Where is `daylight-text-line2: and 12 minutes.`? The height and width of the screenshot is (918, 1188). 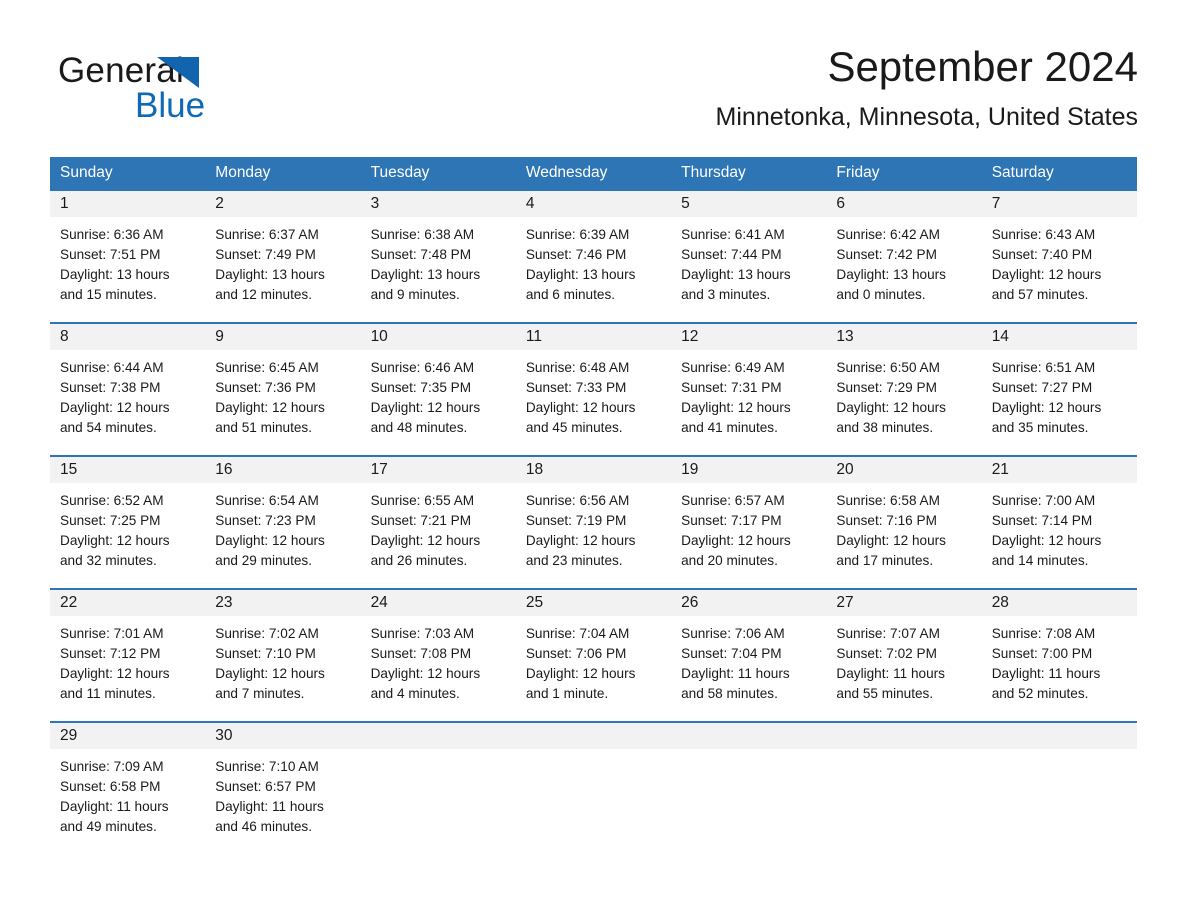
daylight-text-line2: and 12 minutes. is located at coordinates (264, 294).